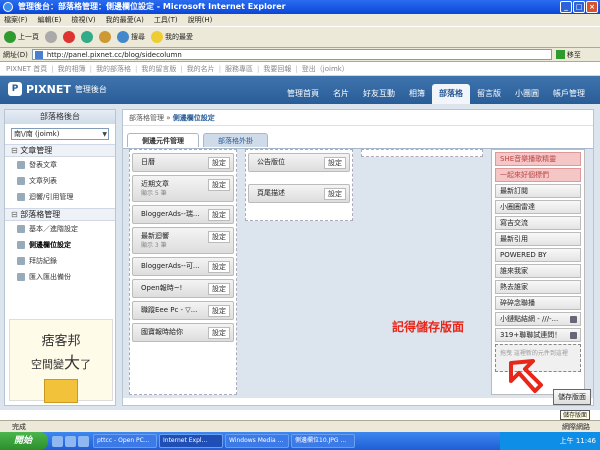 This screenshot has height=450, width=600. I want to click on available-widget: 小圈圈雷達, so click(538, 207).